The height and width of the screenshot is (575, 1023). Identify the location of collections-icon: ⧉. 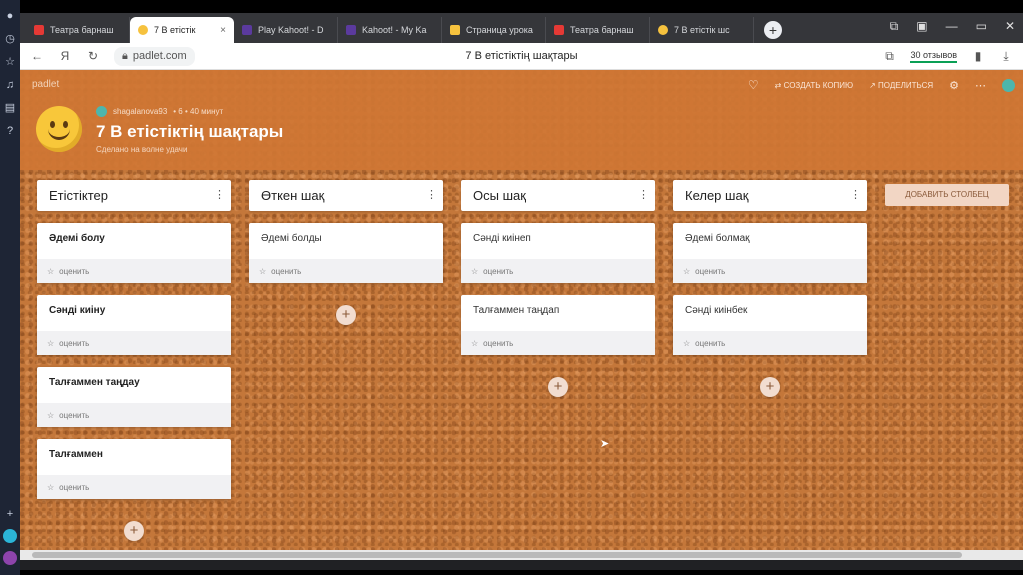
(894, 26).